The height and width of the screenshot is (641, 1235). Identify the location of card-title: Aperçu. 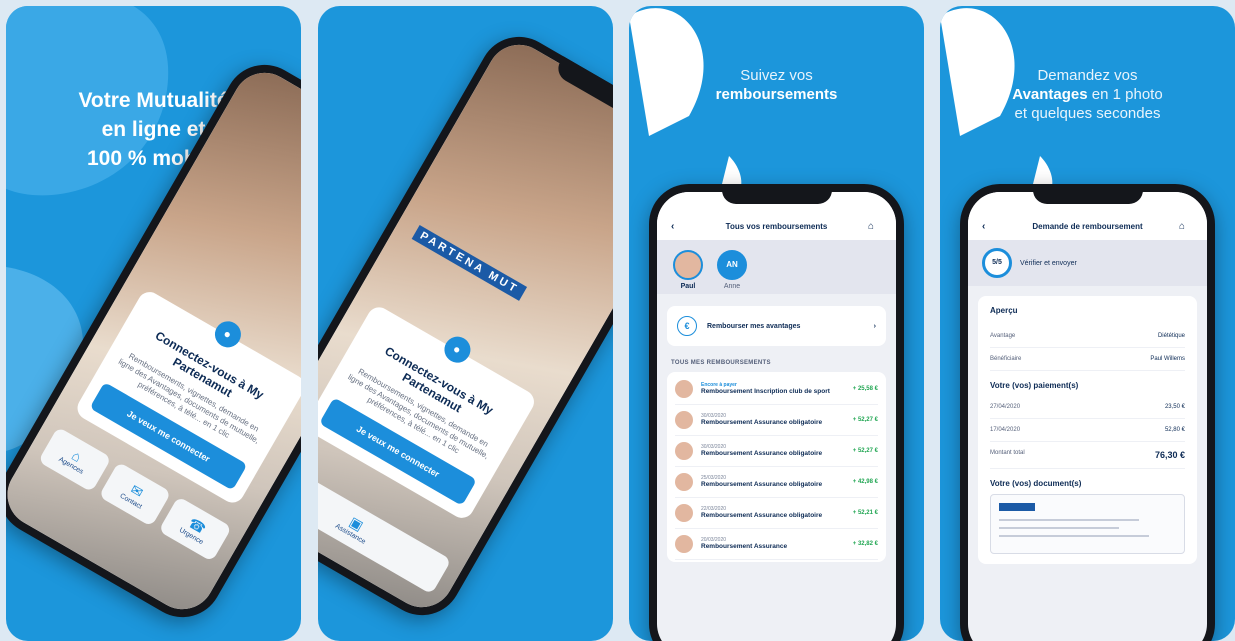
(1004, 310).